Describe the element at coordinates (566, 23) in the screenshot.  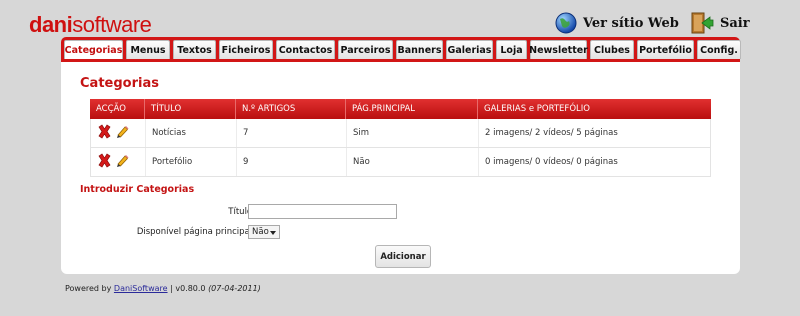
I see `globe-icon` at that location.